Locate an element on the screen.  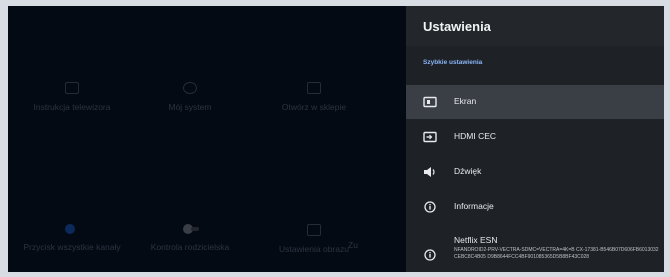
bg-tile-label: Ustawienia obrazu is located at coordinates (314, 249).